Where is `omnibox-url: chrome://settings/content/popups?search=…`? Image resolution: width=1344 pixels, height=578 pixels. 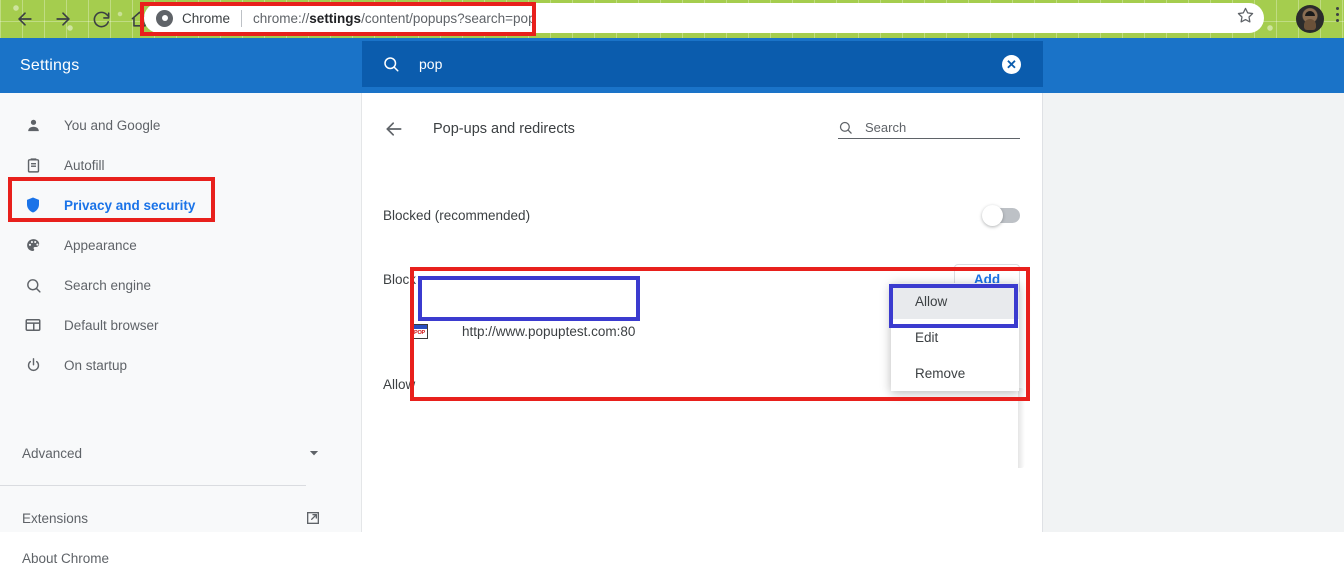 omnibox-url: chrome://settings/content/popups?search=… is located at coordinates (745, 18).